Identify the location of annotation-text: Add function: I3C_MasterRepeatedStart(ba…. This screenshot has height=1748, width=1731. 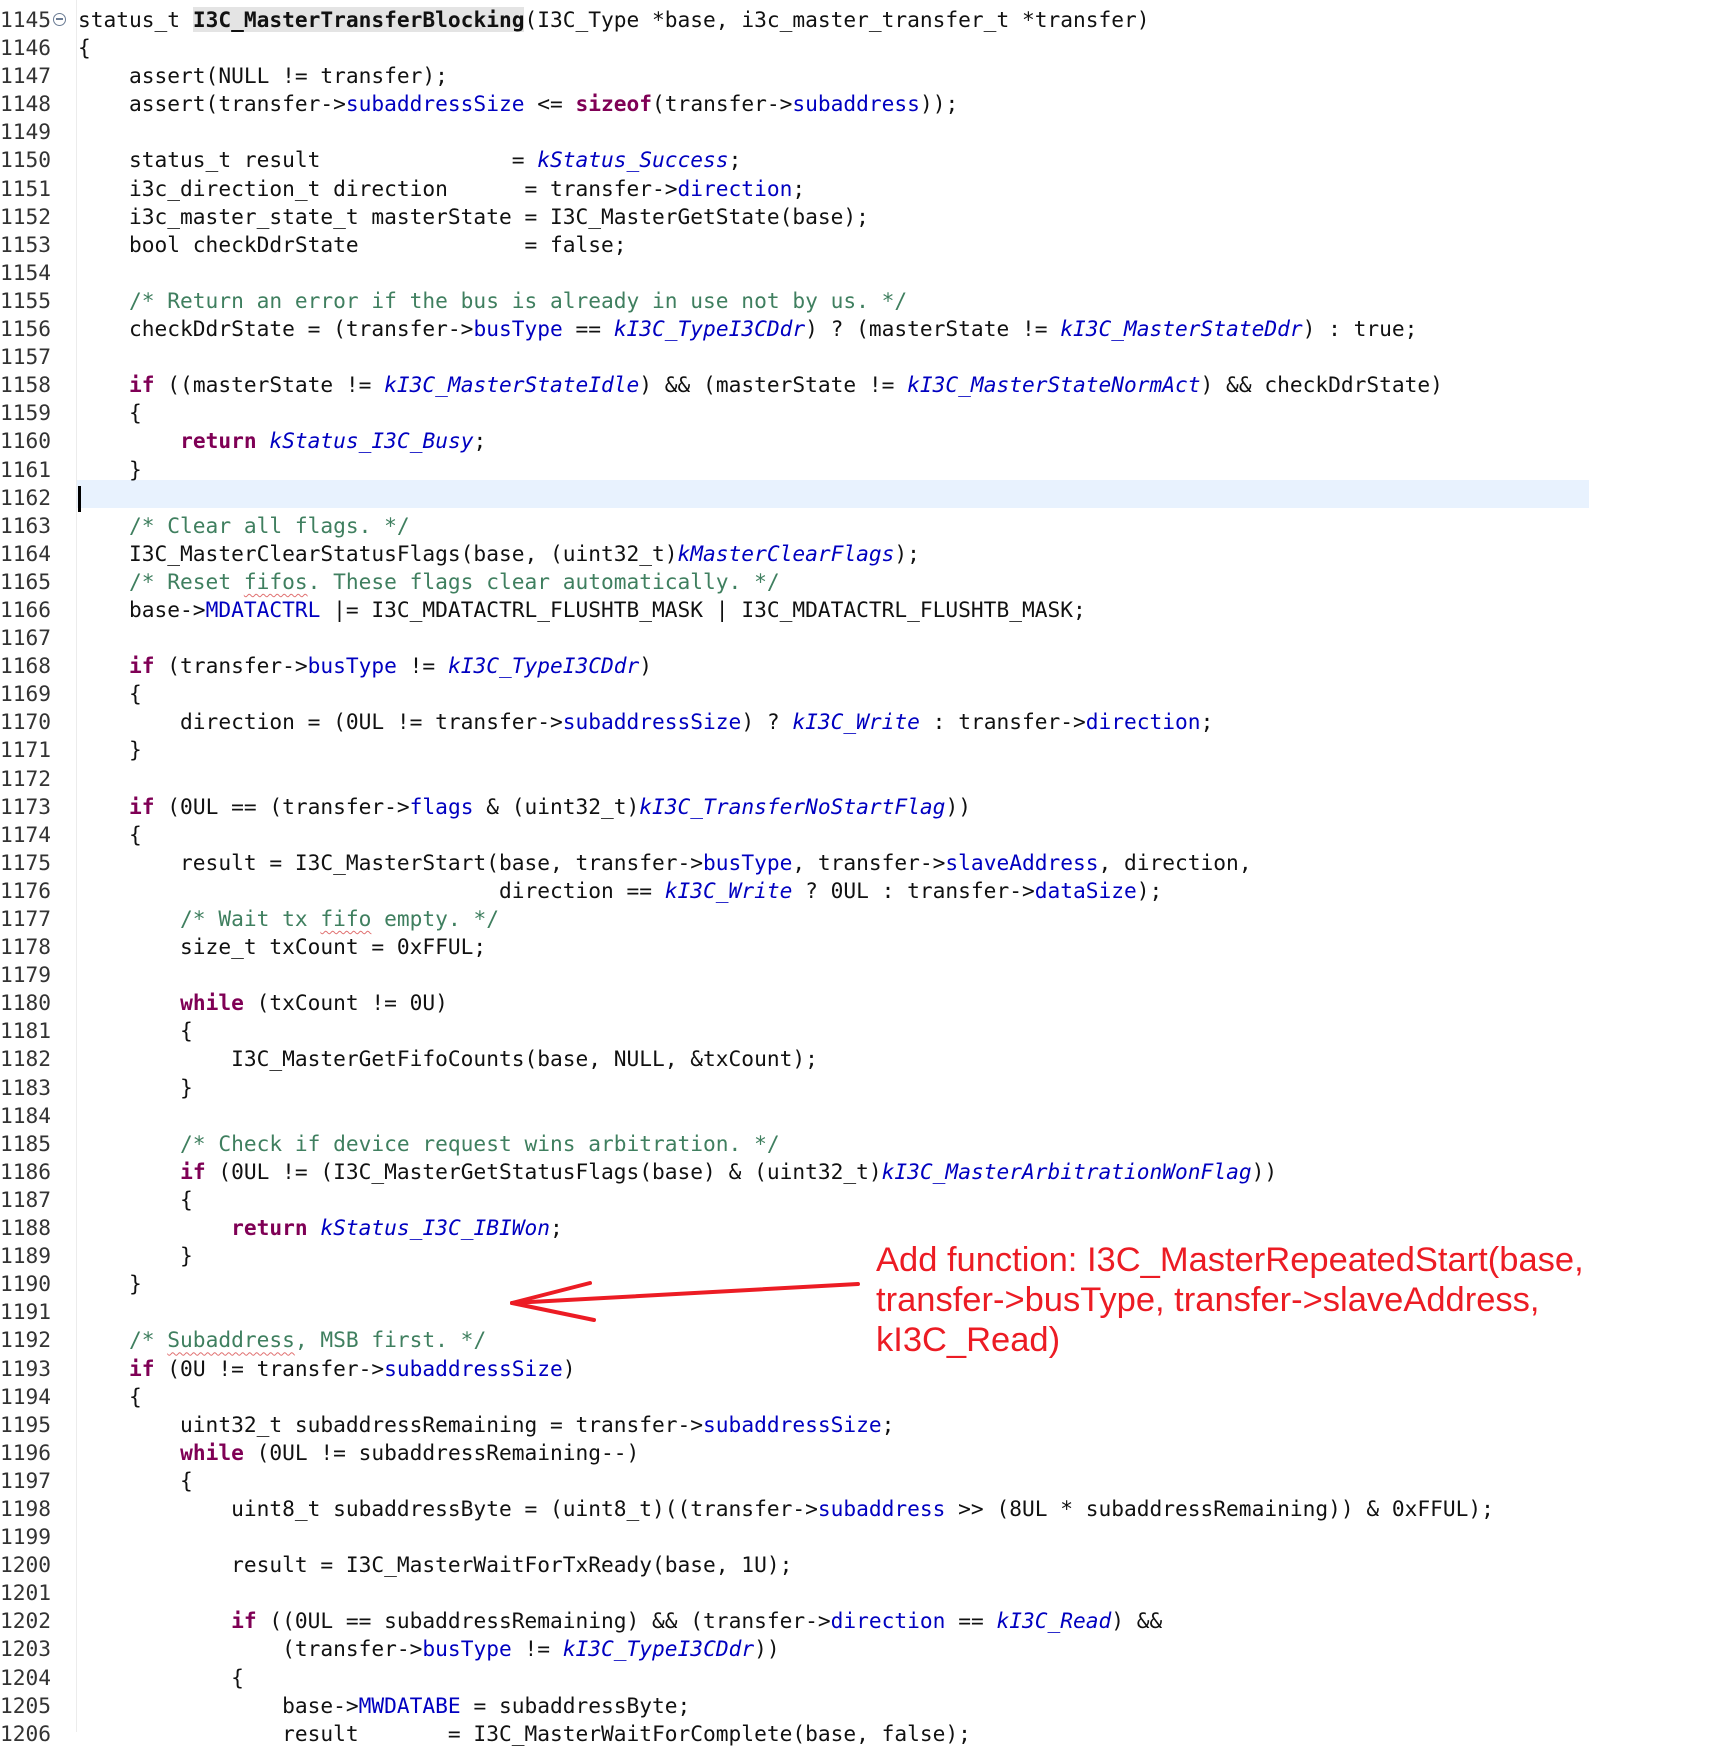
(1301, 1300).